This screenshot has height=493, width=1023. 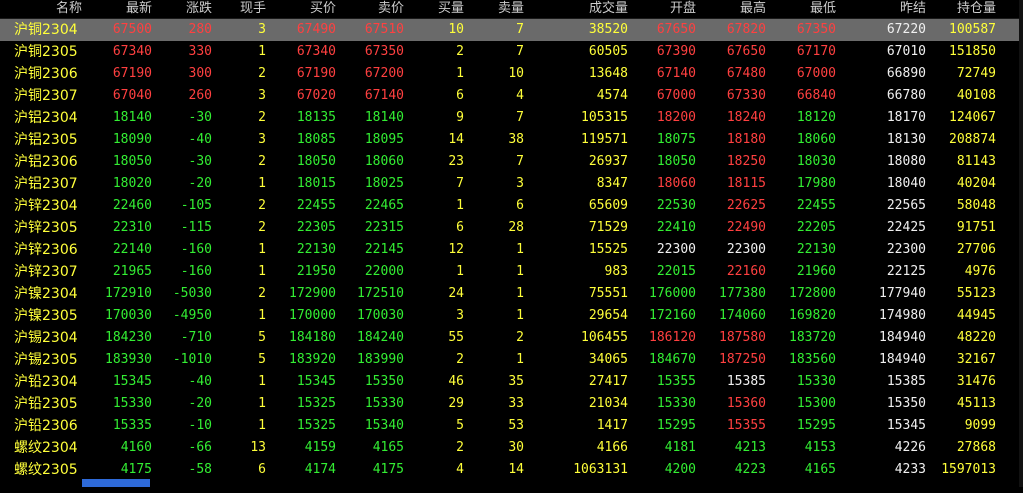 What do you see at coordinates (41, 9) in the screenshot?
I see `header-name: 名称` at bounding box center [41, 9].